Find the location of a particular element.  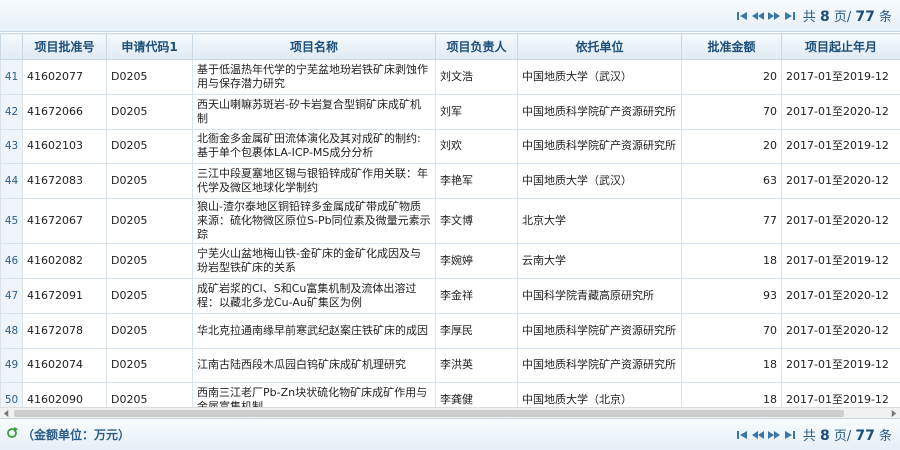

row-number: 41 is located at coordinates (11, 77).